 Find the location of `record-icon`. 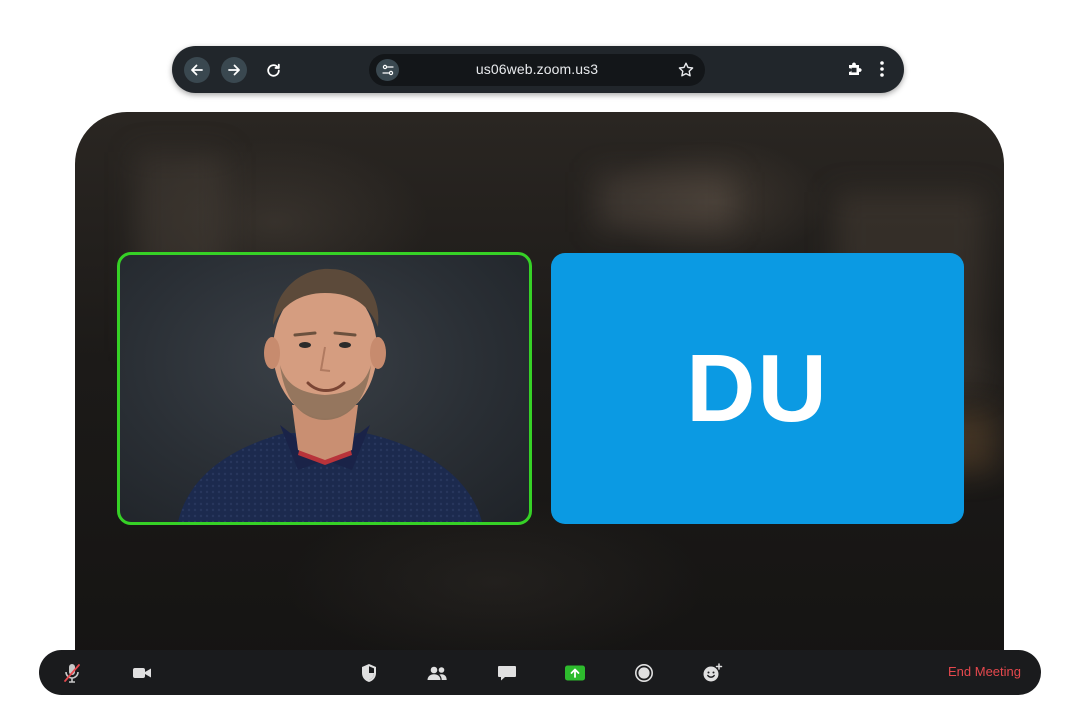

record-icon is located at coordinates (644, 673).